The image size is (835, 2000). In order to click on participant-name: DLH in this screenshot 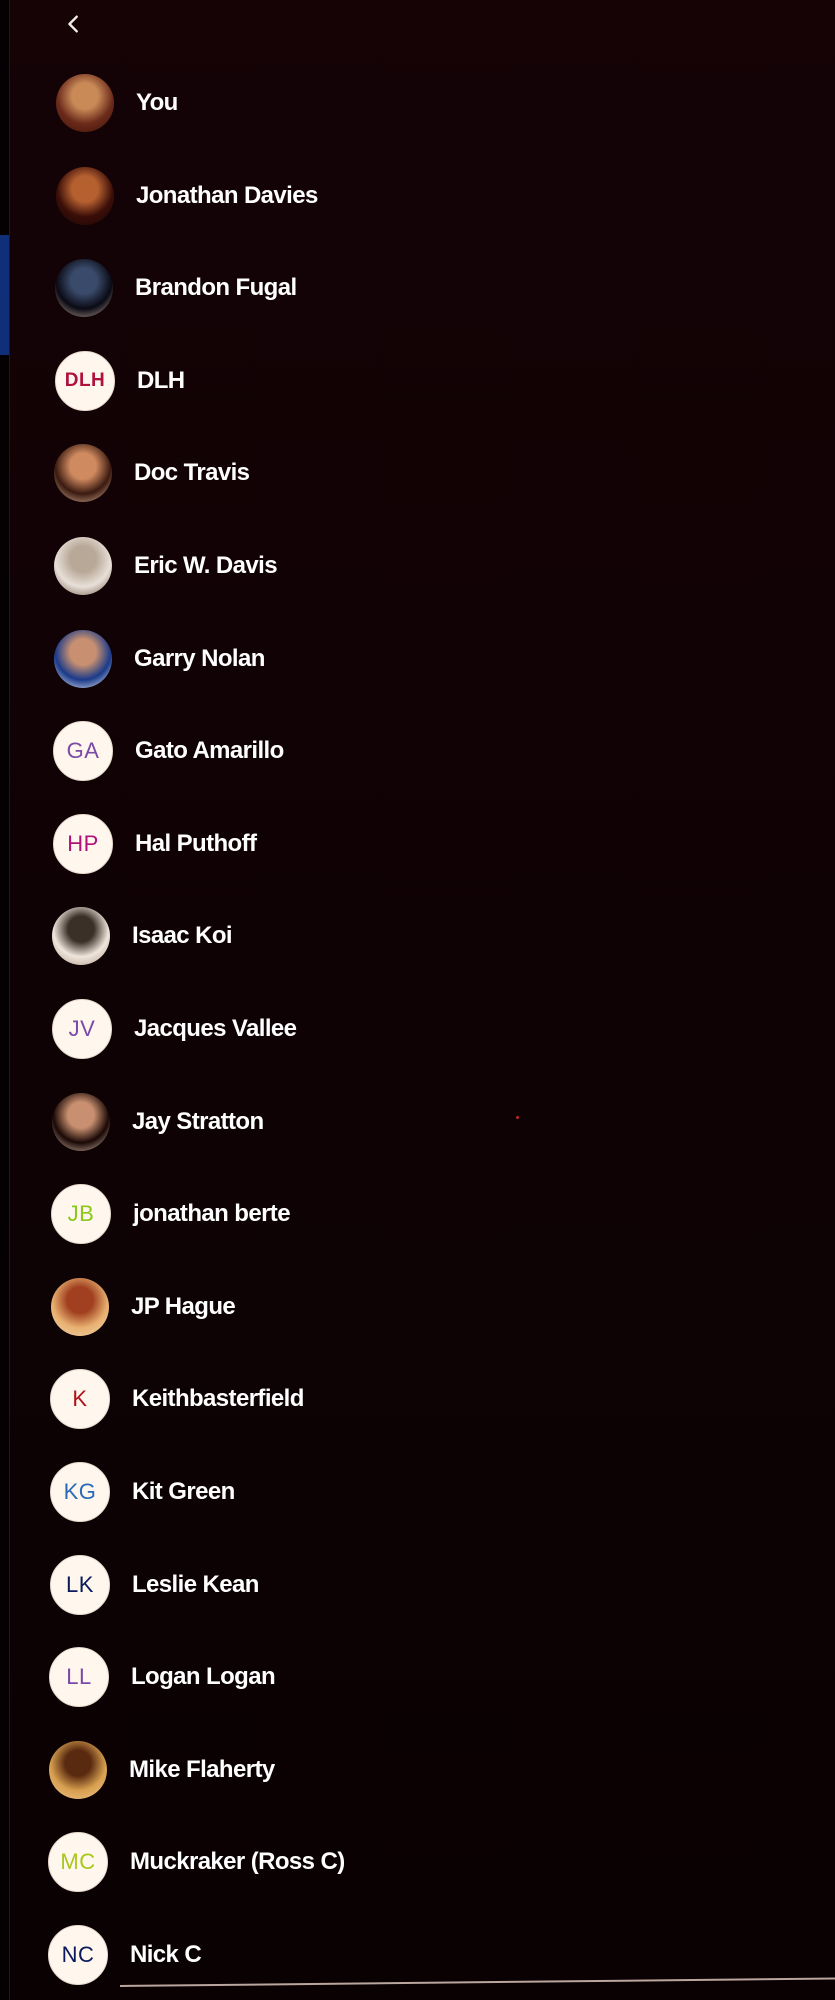, I will do `click(161, 380)`.